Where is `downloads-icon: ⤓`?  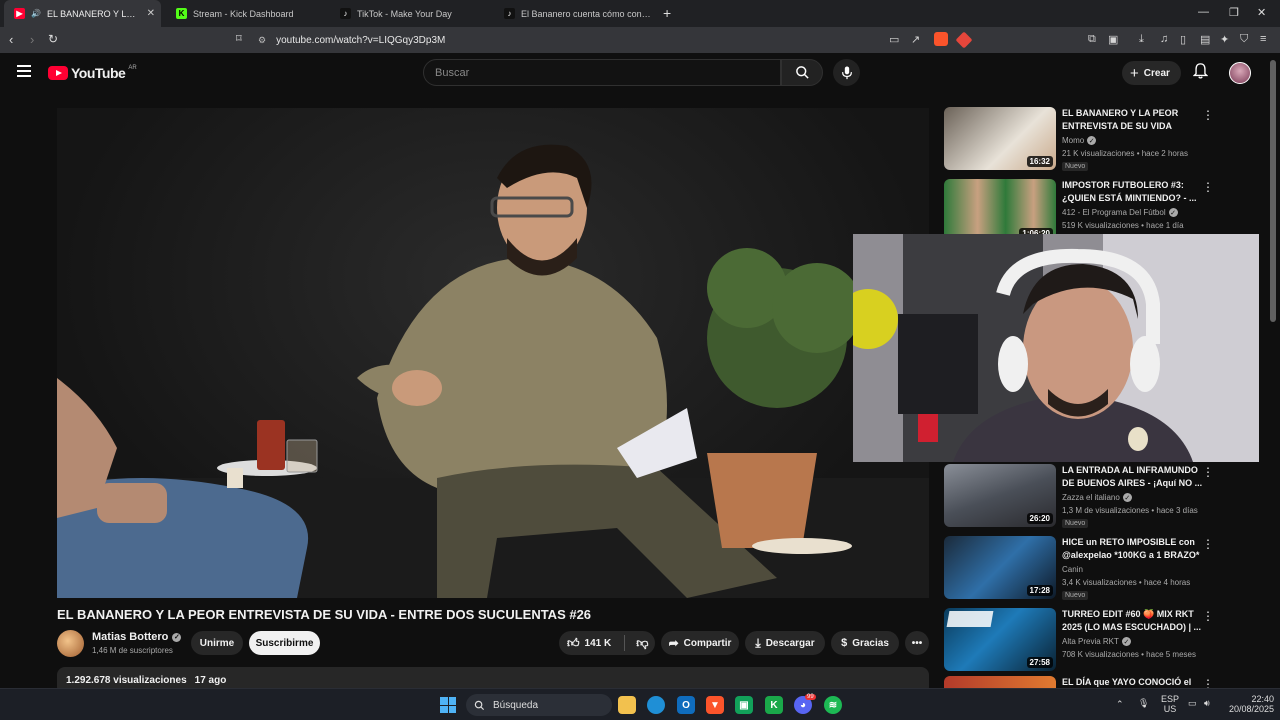 downloads-icon: ⤓ is located at coordinates (1141, 39).